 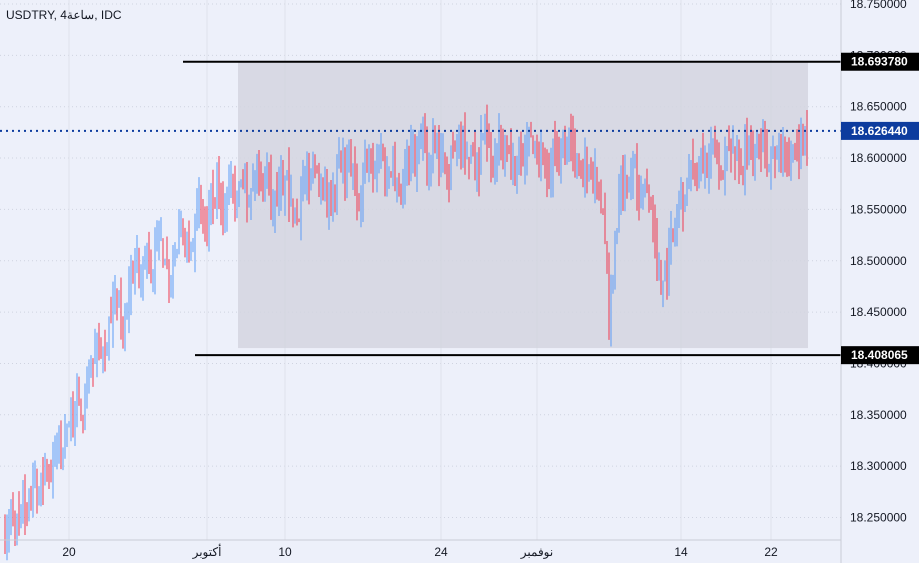 What do you see at coordinates (879, 131) in the screenshot?
I see `last-price-label: 18.626440` at bounding box center [879, 131].